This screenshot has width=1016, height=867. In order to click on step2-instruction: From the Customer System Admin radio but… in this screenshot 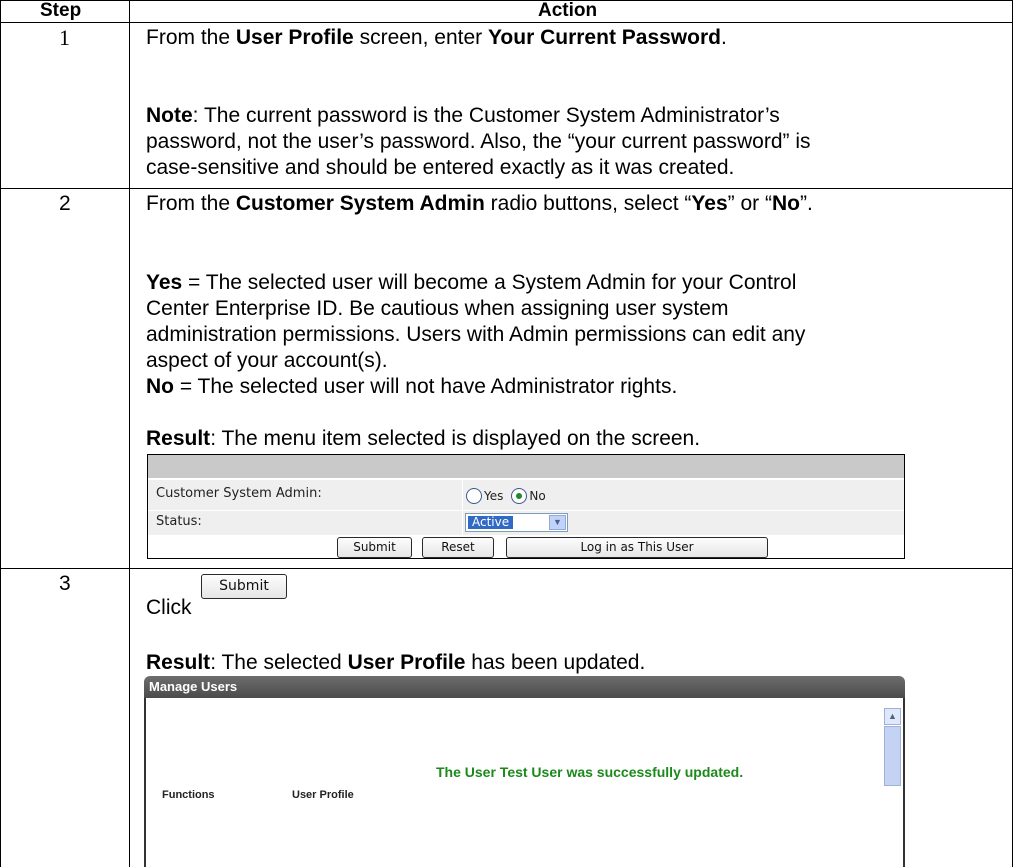, I will do `click(479, 203)`.